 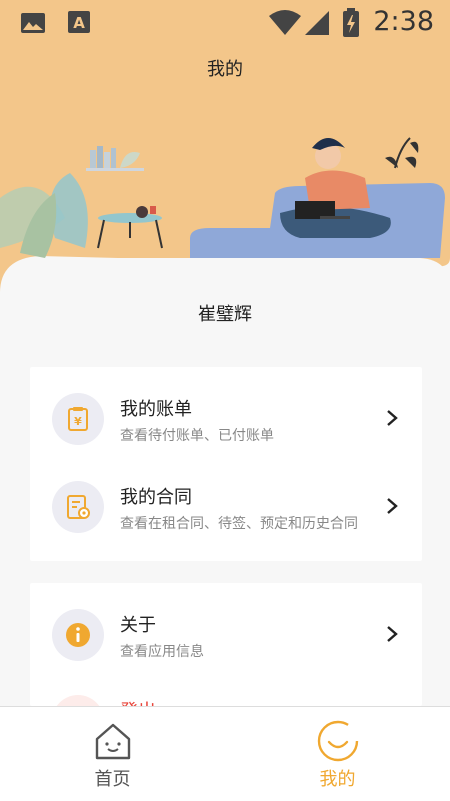 What do you see at coordinates (317, 23) in the screenshot?
I see `cellular-icon` at bounding box center [317, 23].